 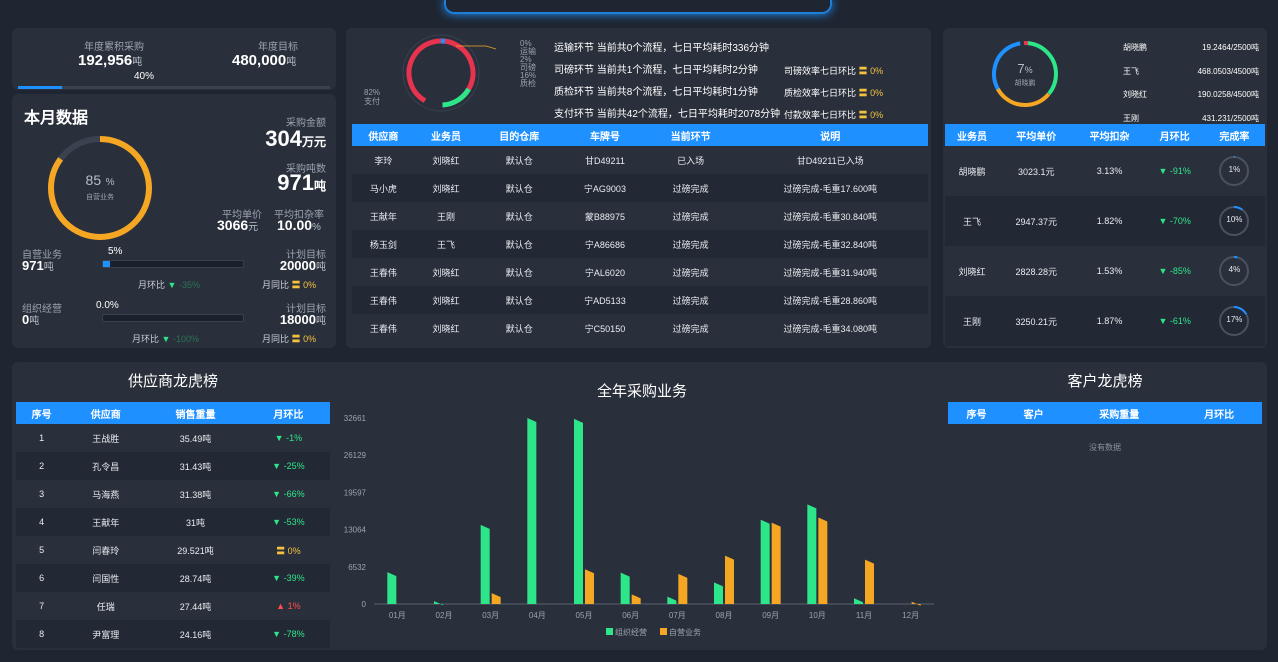 What do you see at coordinates (1105, 135) in the screenshot?
I see `salesman-table-header: 业务员 平均单价 平均扣杂 月环比 完成率` at bounding box center [1105, 135].